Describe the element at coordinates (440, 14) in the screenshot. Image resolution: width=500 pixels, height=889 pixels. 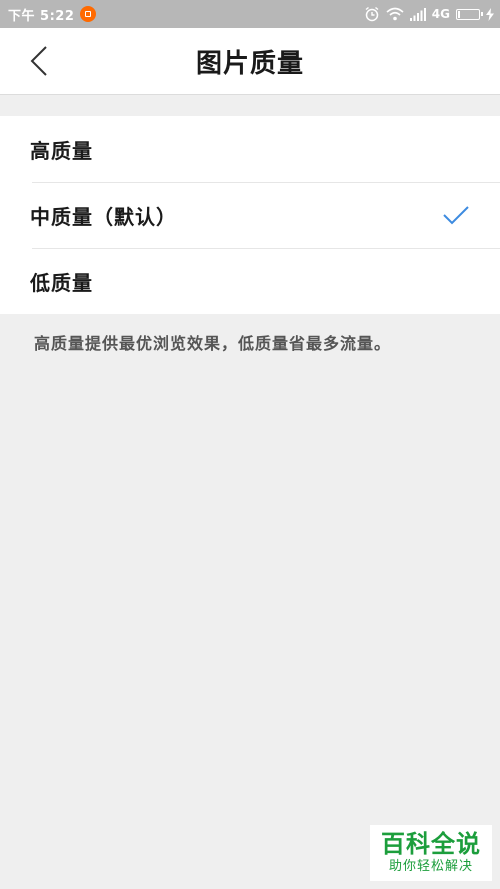
I see `network-type: 4G` at that location.